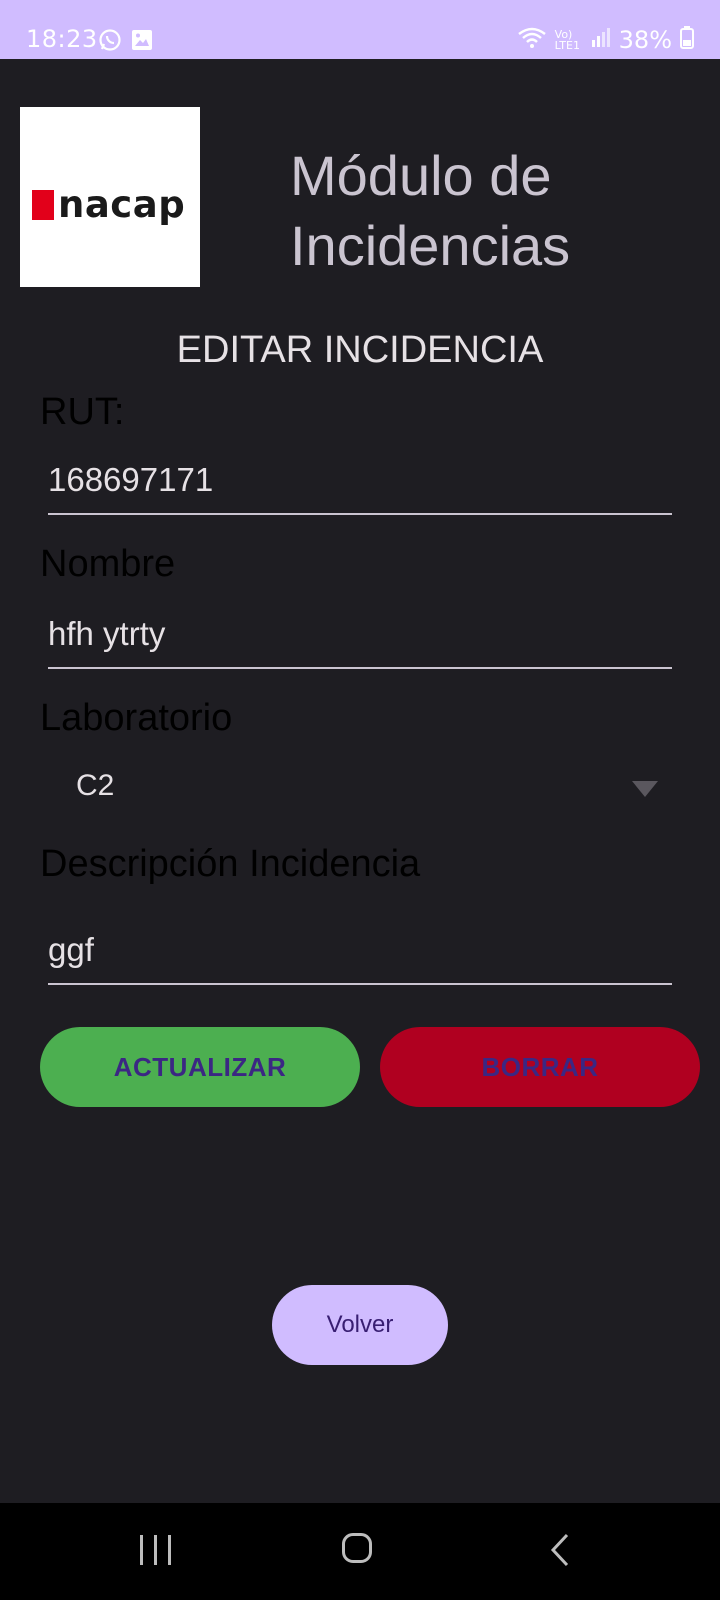  What do you see at coordinates (230, 864) in the screenshot?
I see `description-label: Descripción Incidencia` at bounding box center [230, 864].